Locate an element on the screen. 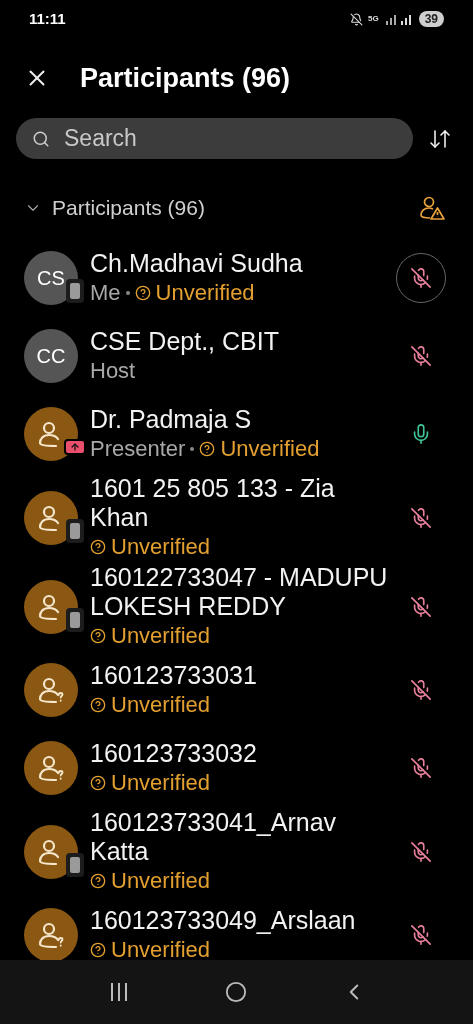 This screenshot has width=473, height=1024. person-warning-icon is located at coordinates (432, 208).